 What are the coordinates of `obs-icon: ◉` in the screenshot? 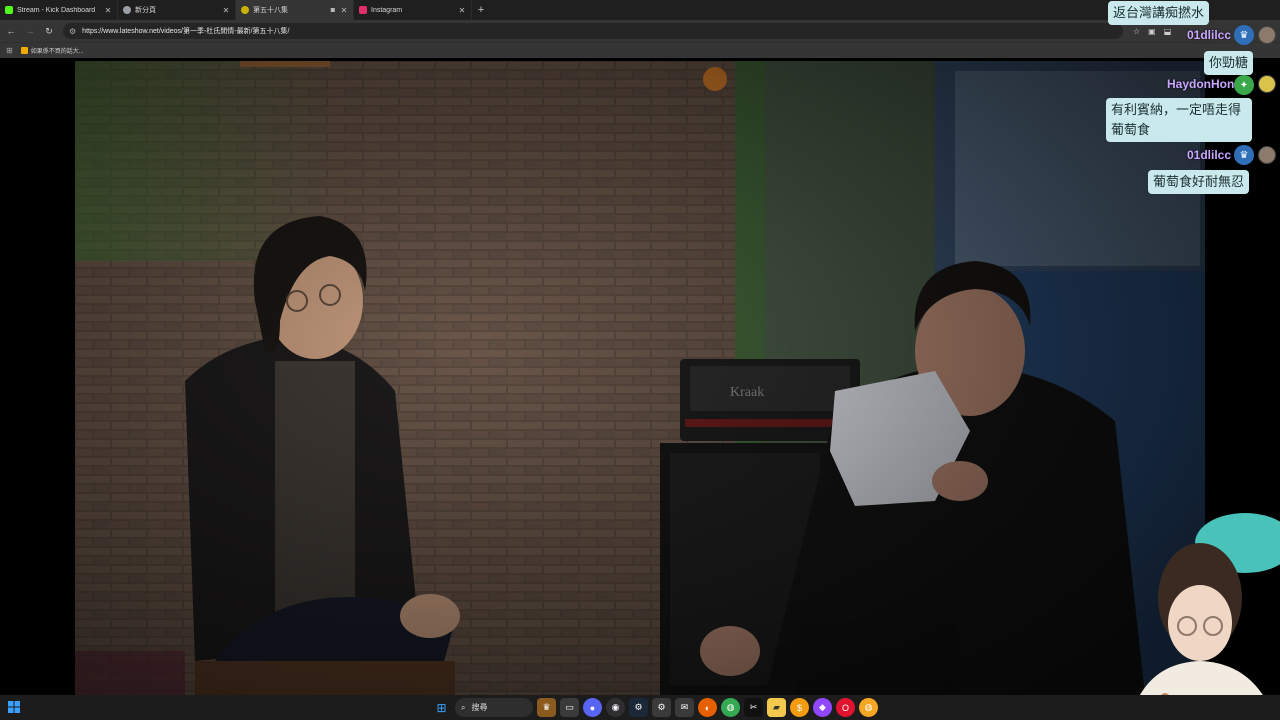 It's located at (615, 707).